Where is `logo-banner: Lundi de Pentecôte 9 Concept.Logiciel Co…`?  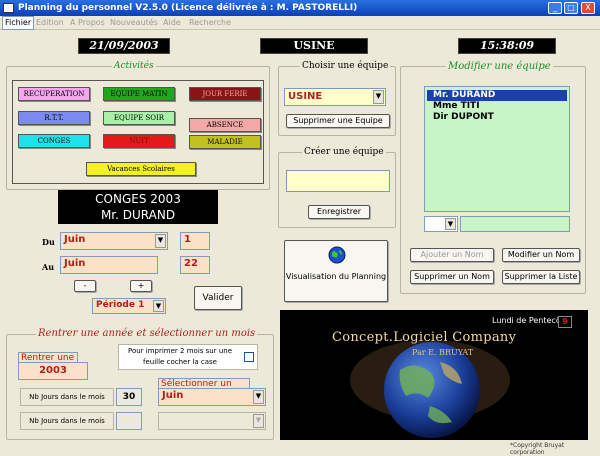
logo-banner: Lundi de Pentecôte 9 Concept.Logiciel Co… is located at coordinates (434, 375).